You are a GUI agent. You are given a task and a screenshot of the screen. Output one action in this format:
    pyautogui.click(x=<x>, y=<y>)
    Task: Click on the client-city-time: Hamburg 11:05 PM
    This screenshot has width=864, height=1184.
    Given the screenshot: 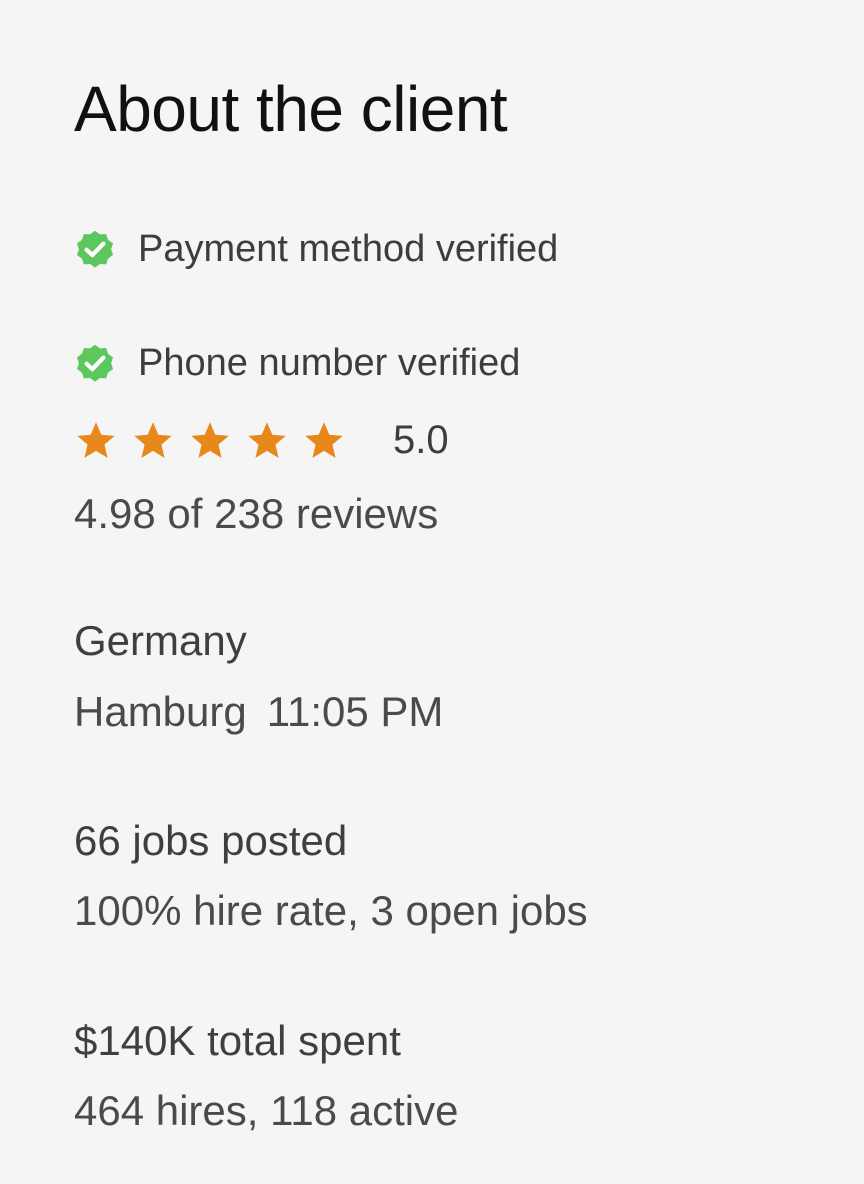 What is the action you would take?
    pyautogui.click(x=258, y=712)
    